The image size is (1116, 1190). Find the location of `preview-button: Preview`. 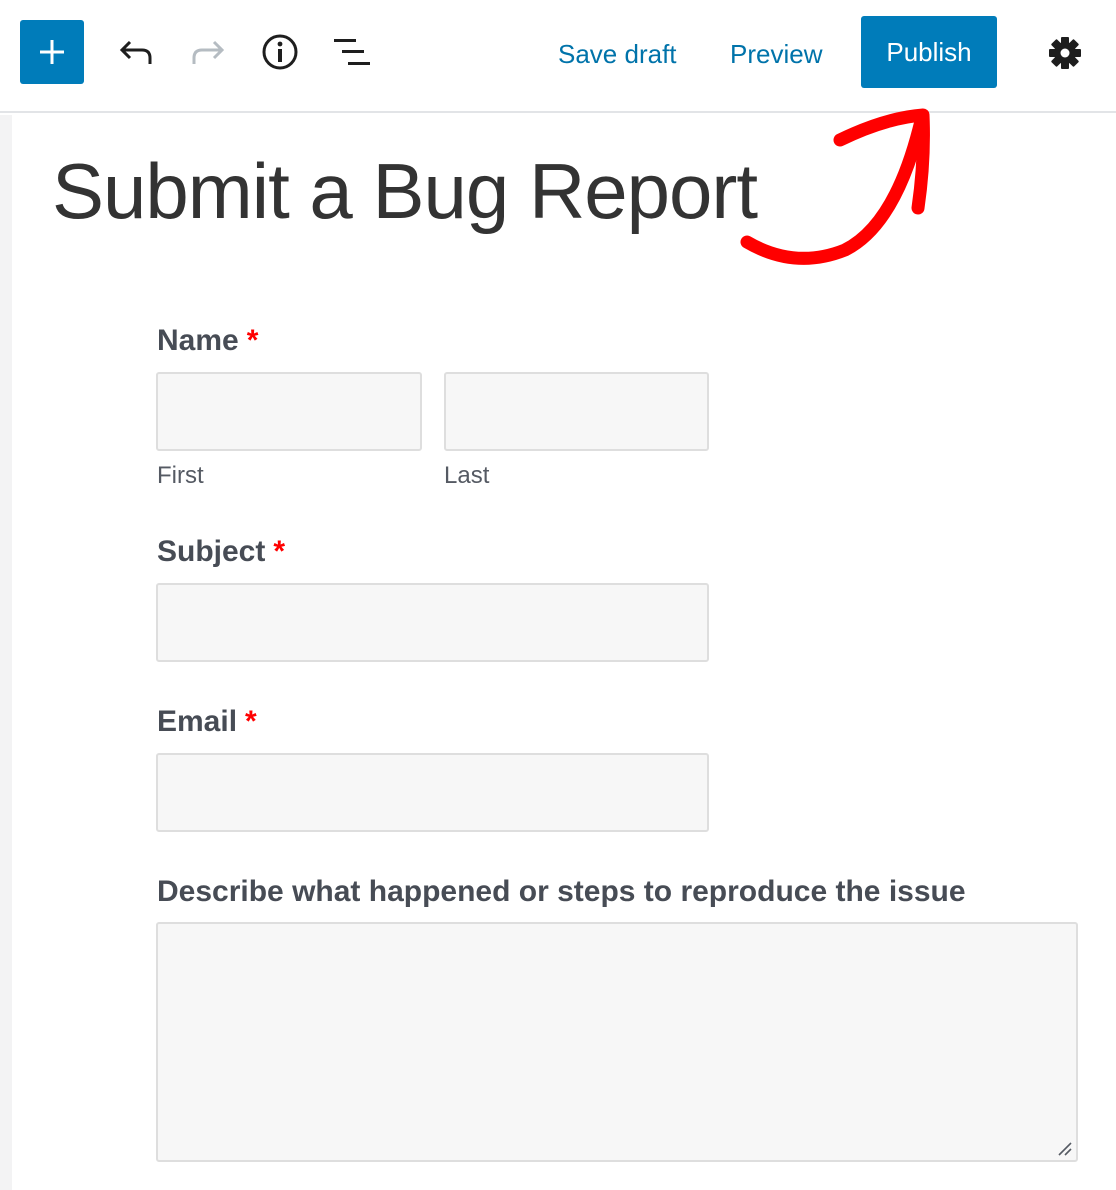

preview-button: Preview is located at coordinates (776, 54).